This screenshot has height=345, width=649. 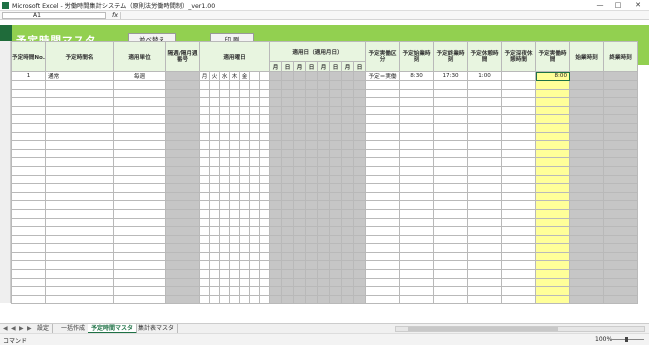 I want to click on cell-kubun: 予定＝実働, so click(x=383, y=76).